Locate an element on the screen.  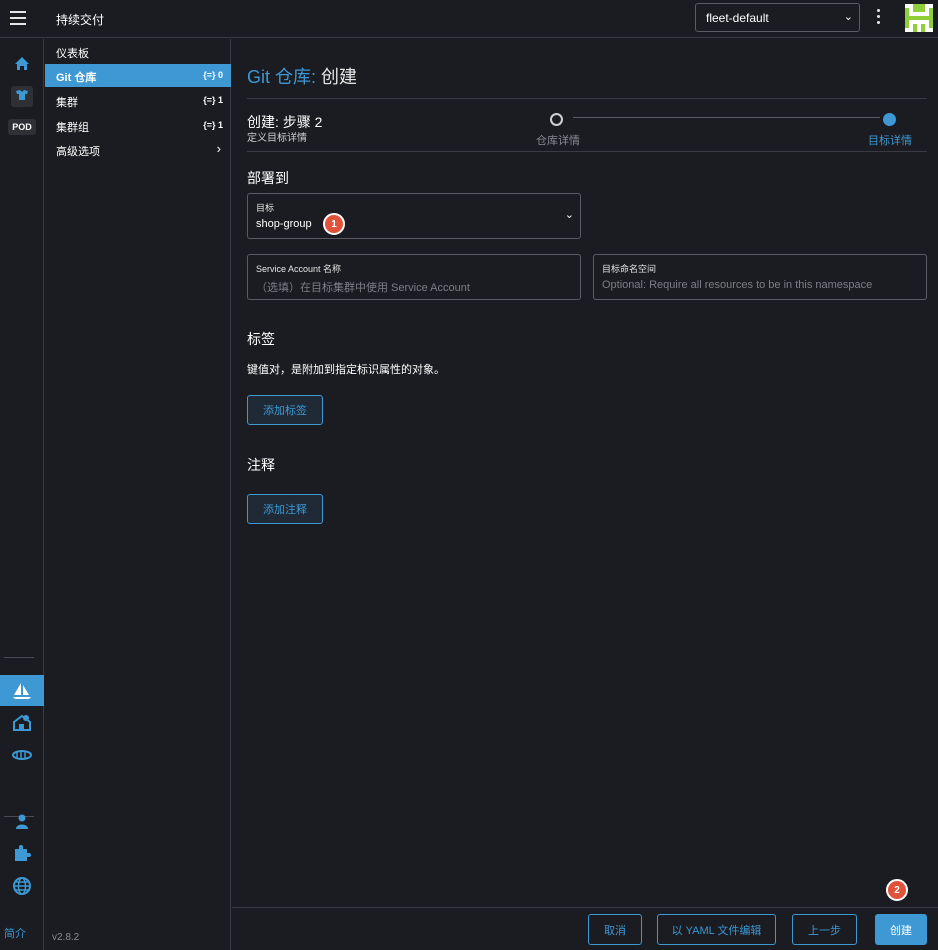
edit-as-yaml-button: 以 YAML 文件编辑 is located at coordinates (716, 929).